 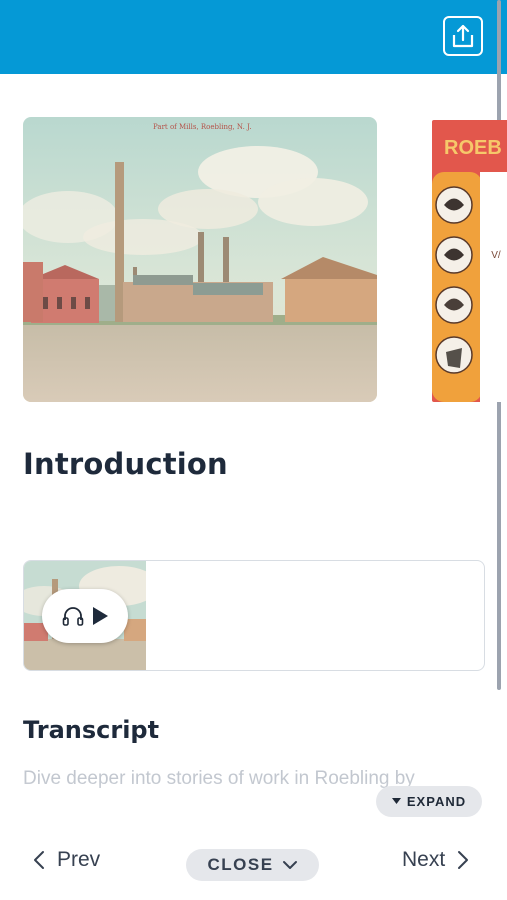 What do you see at coordinates (73, 616) in the screenshot?
I see `headphones-icon` at bounding box center [73, 616].